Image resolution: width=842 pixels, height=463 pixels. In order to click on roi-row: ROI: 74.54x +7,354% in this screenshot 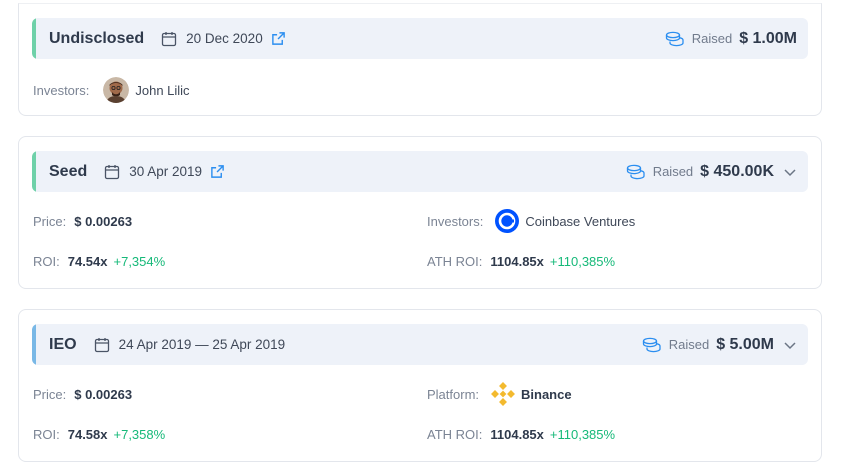, I will do `click(99, 261)`.